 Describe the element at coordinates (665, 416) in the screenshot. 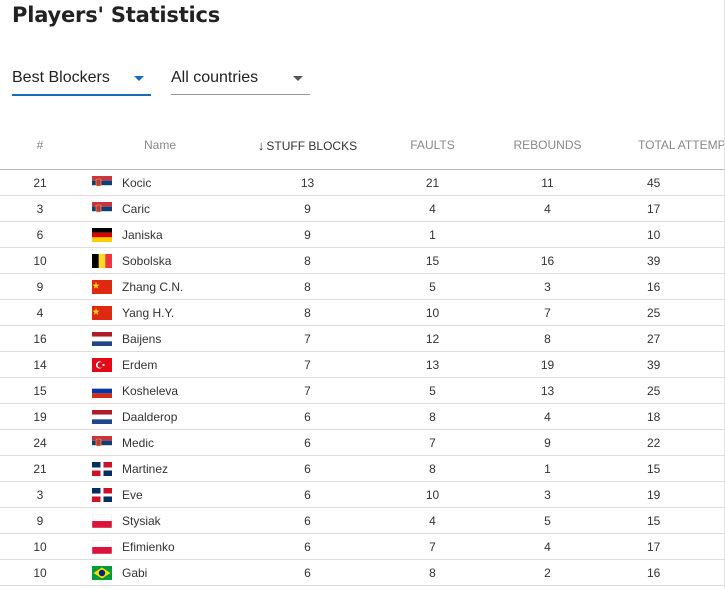

I see `total-attempts-cell: 18` at that location.